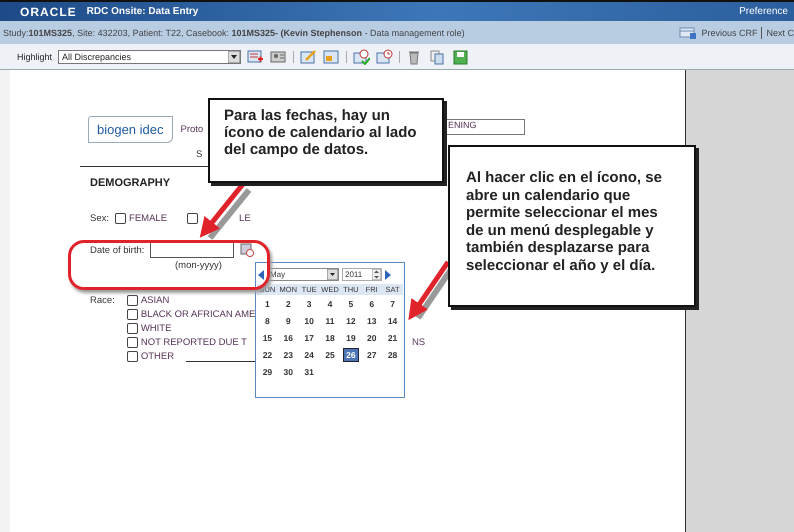 The height and width of the screenshot is (532, 794). I want to click on previous-month-icon, so click(261, 275).